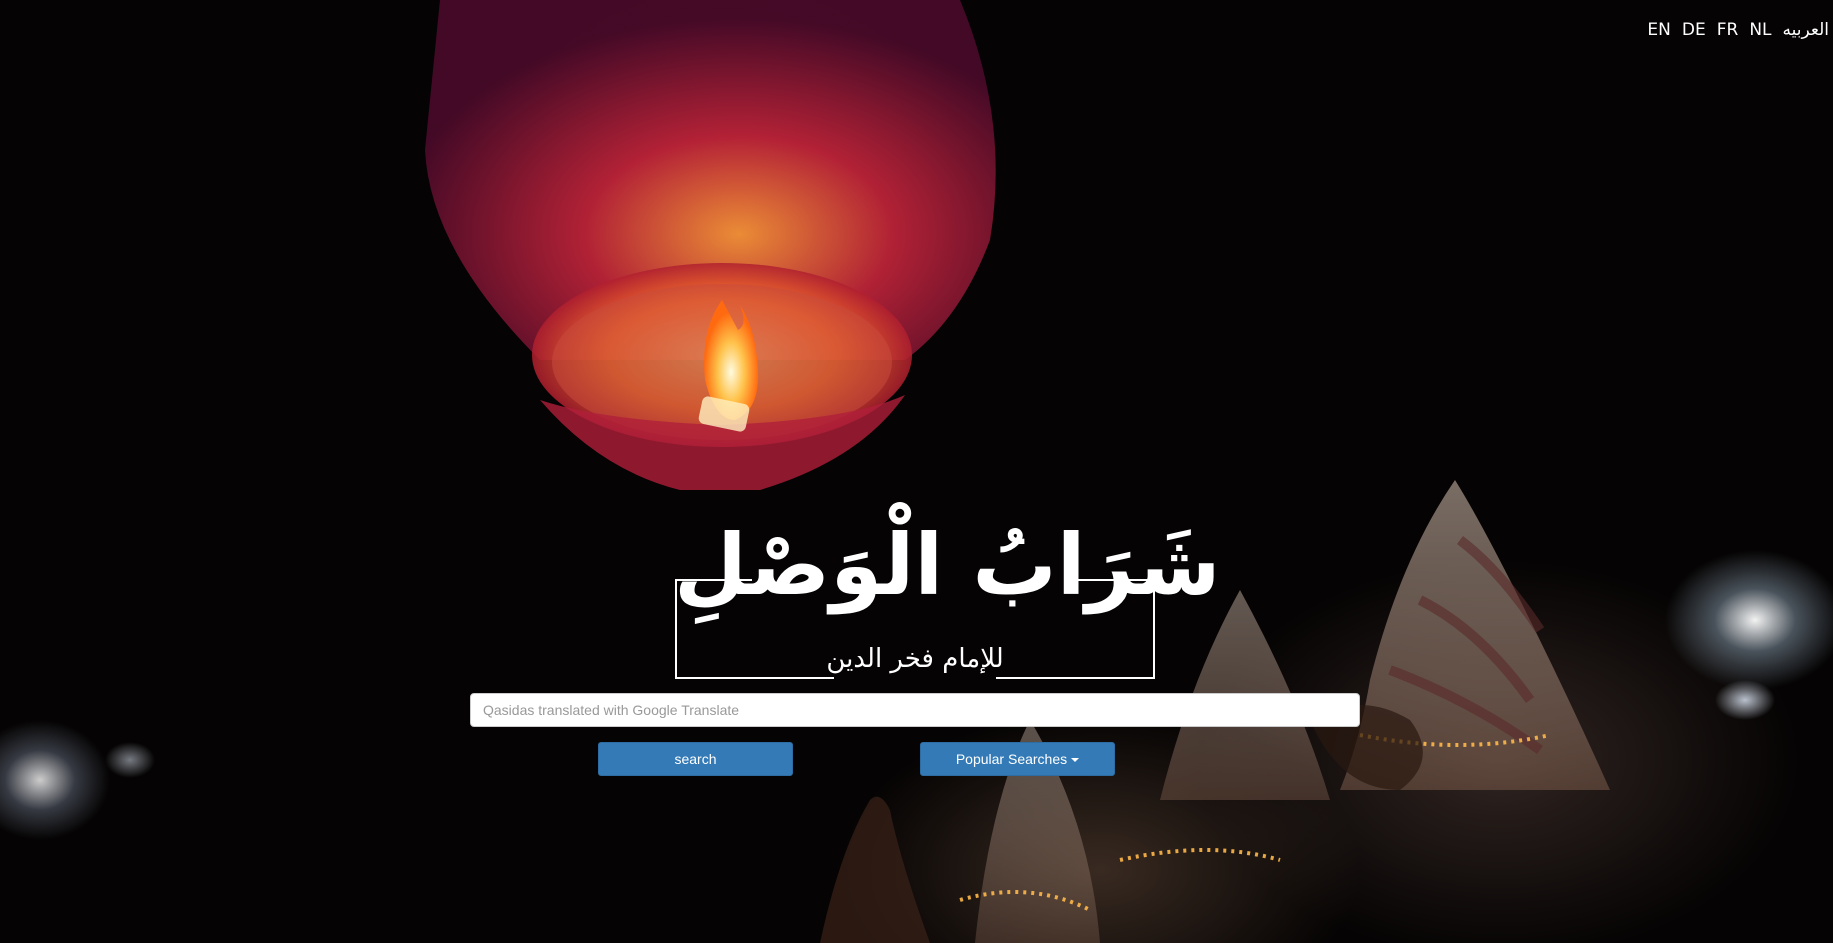  I want to click on site-logo: شَرَابُ الْوَصْلِ للإمام فخر الدين, so click(947, 597).